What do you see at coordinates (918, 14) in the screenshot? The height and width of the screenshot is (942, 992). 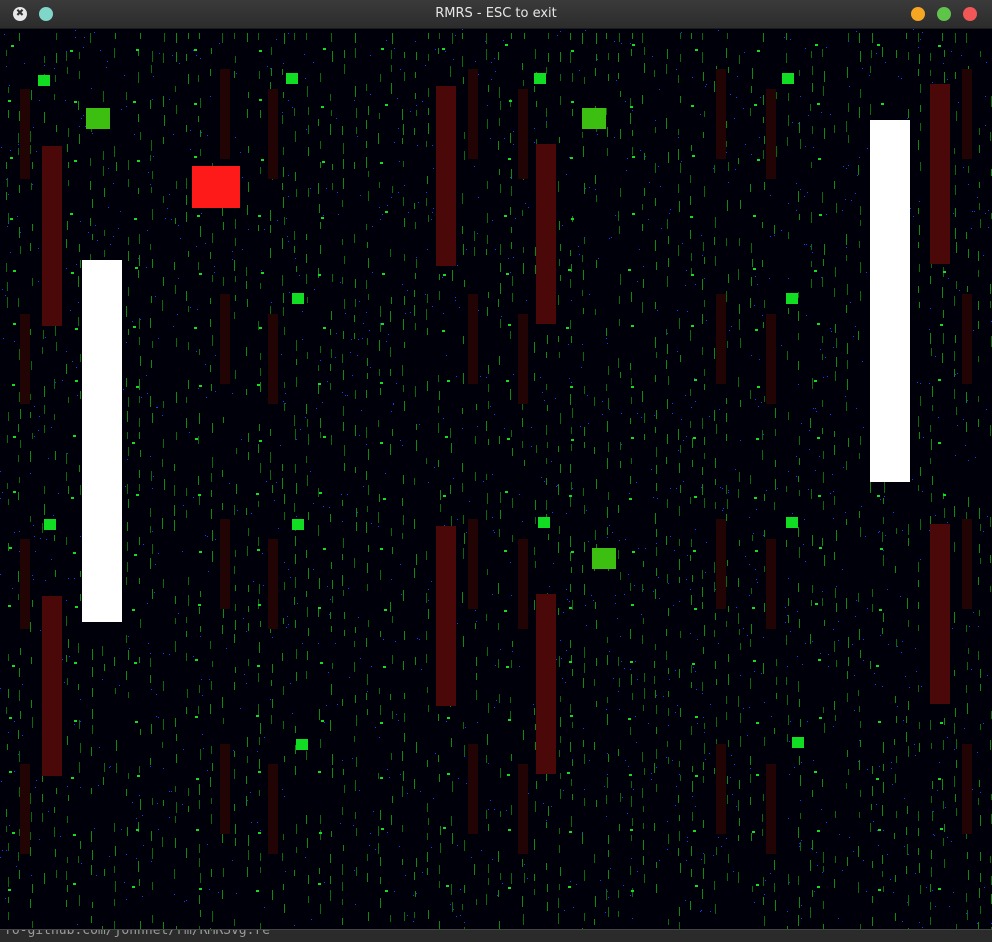 I see `minimize-button` at bounding box center [918, 14].